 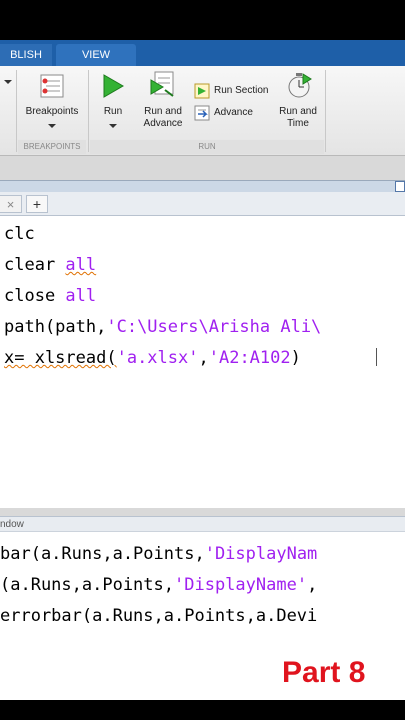 I want to click on run-button: Run, so click(x=113, y=103).